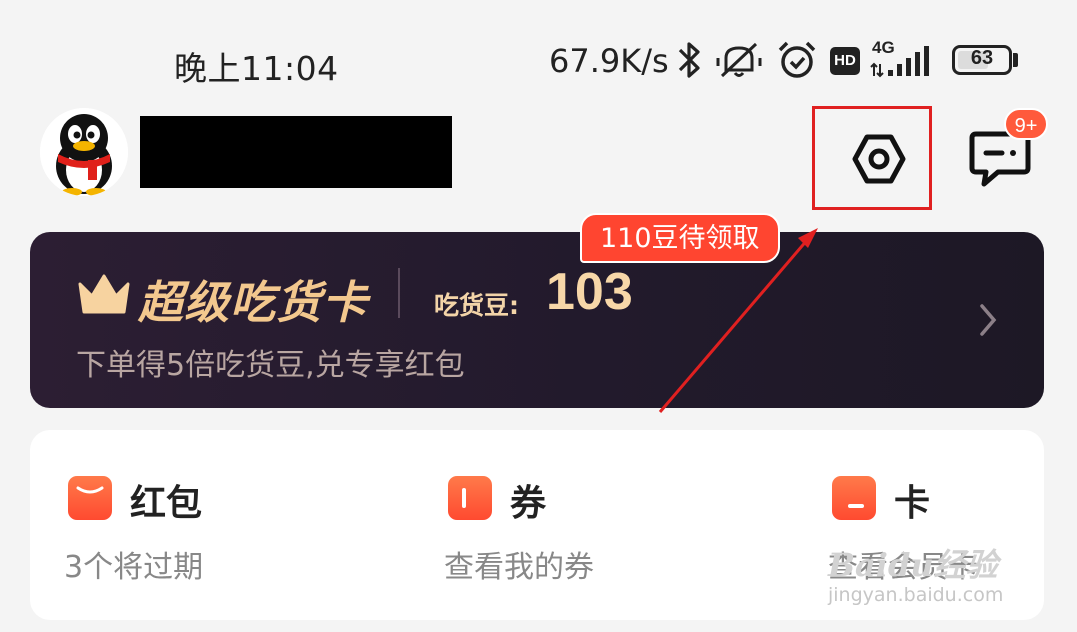 The height and width of the screenshot is (632, 1077). Describe the element at coordinates (134, 567) in the screenshot. I see `asset-subtitle: 3个将过期` at that location.